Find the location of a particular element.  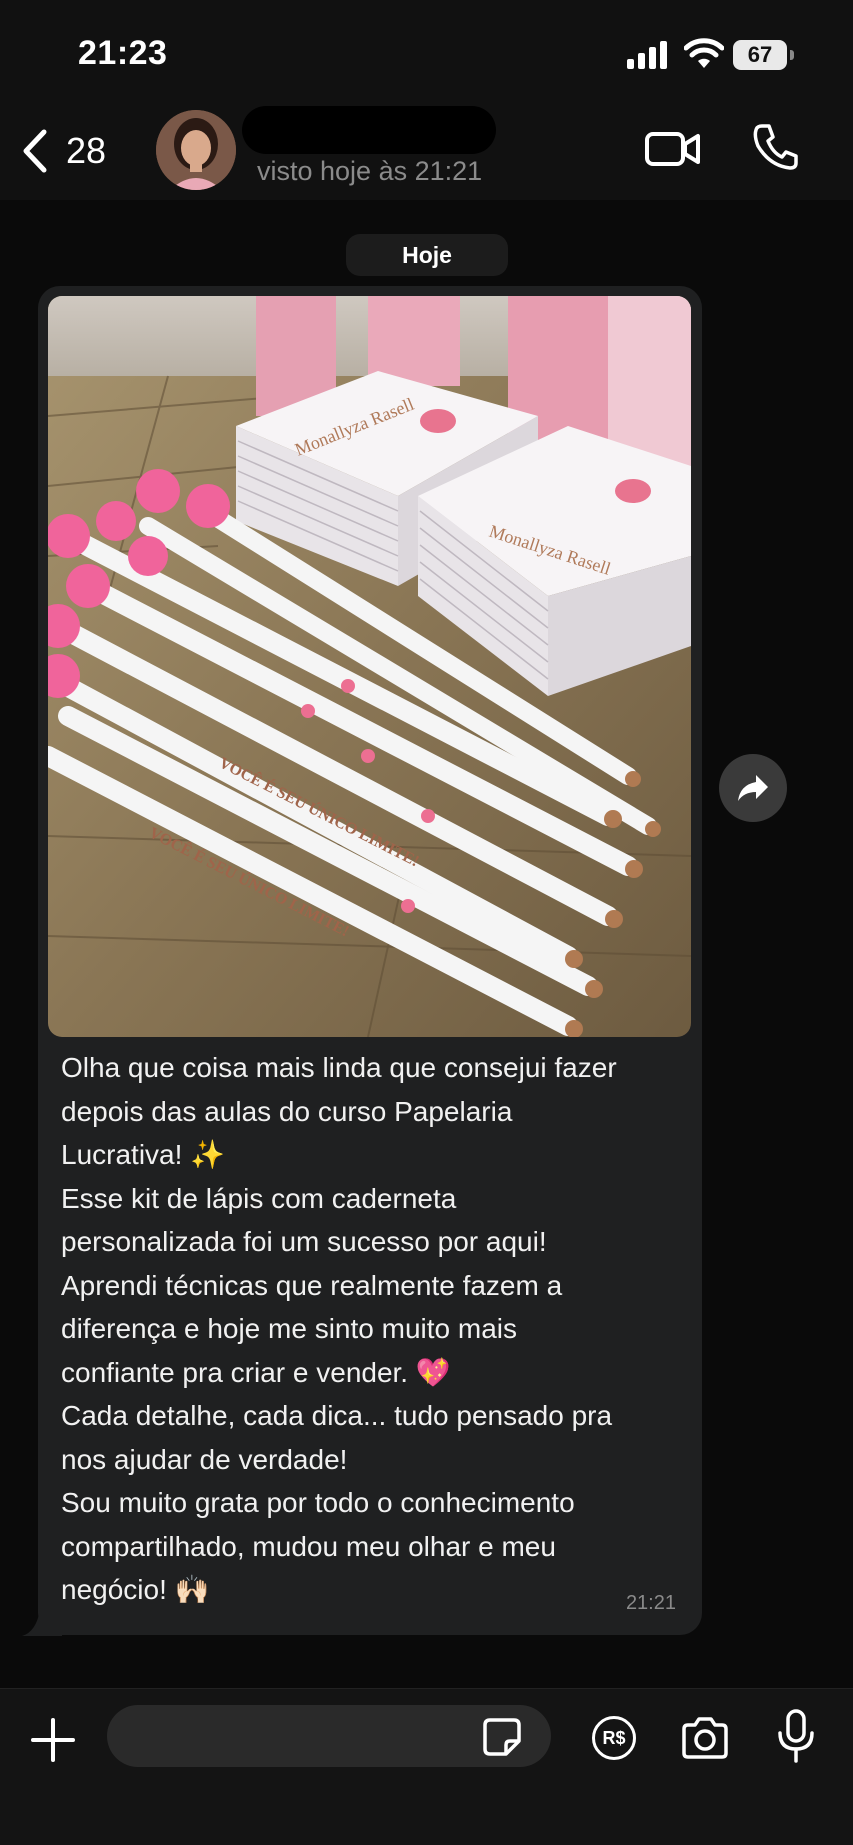

sticker-icon is located at coordinates (502, 1737).